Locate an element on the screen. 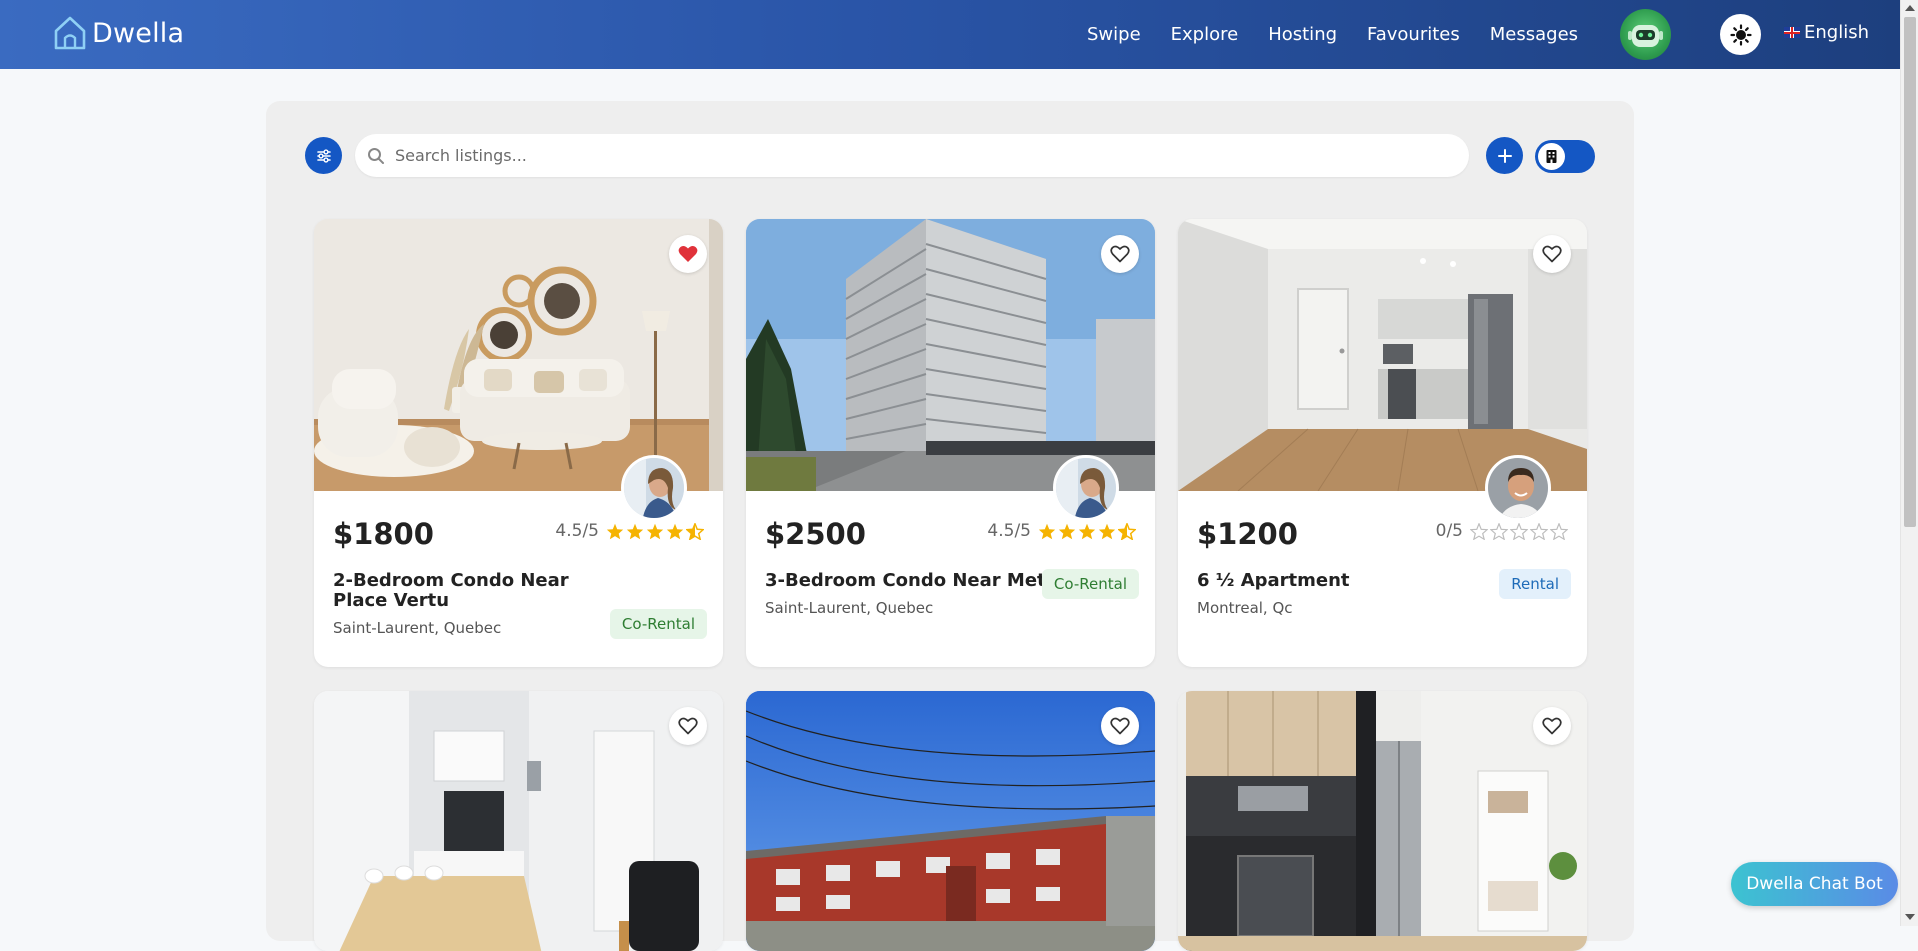 The image size is (1918, 951). uk-flag-icon is located at coordinates (1792, 32).